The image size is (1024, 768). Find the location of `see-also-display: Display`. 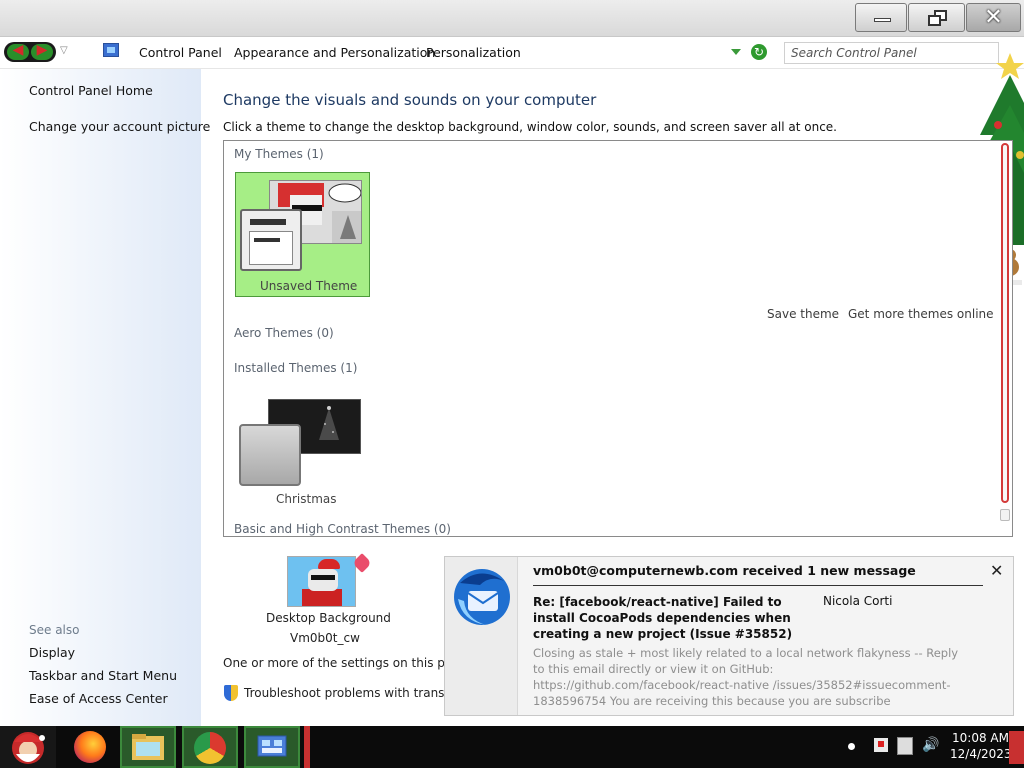

see-also-display: Display is located at coordinates (52, 652).